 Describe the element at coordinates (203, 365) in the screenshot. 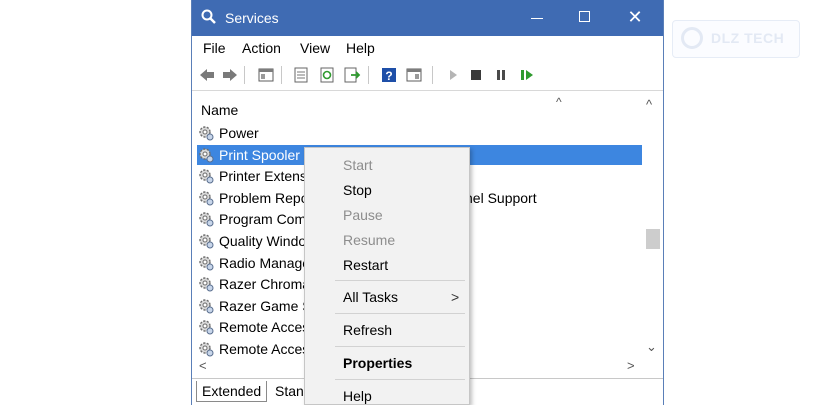

I see `scroll-left-icon: <` at that location.